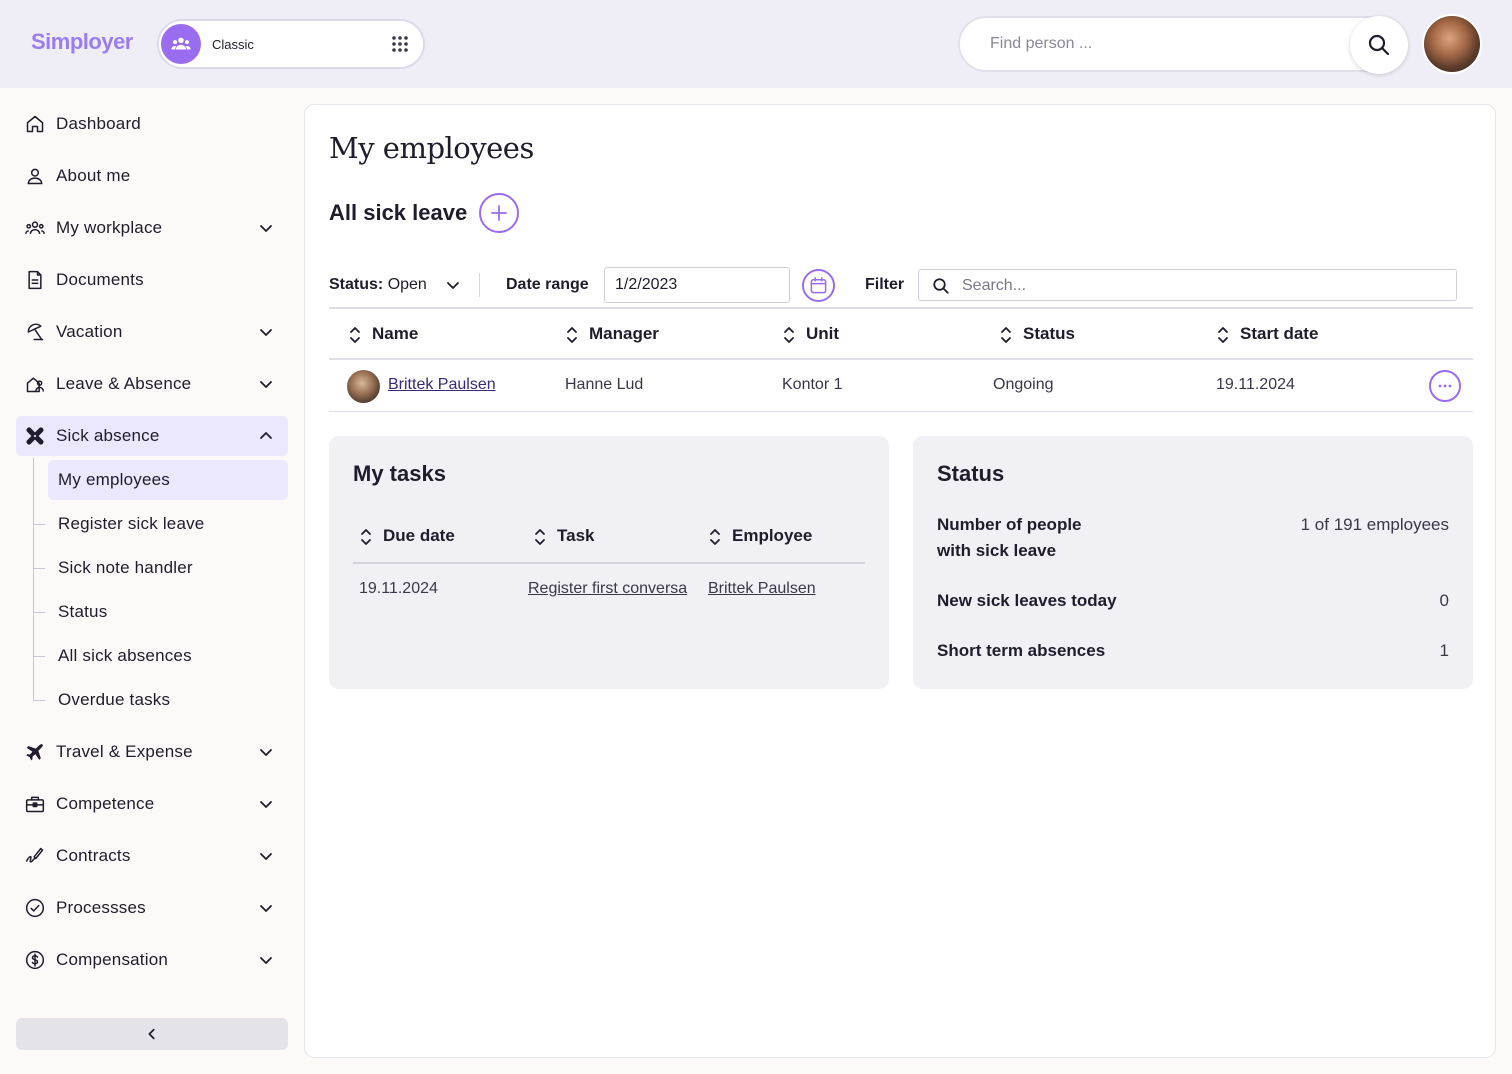 This screenshot has width=1512, height=1074. Describe the element at coordinates (105, 803) in the screenshot. I see `sidebar-item-label: Competence` at that location.